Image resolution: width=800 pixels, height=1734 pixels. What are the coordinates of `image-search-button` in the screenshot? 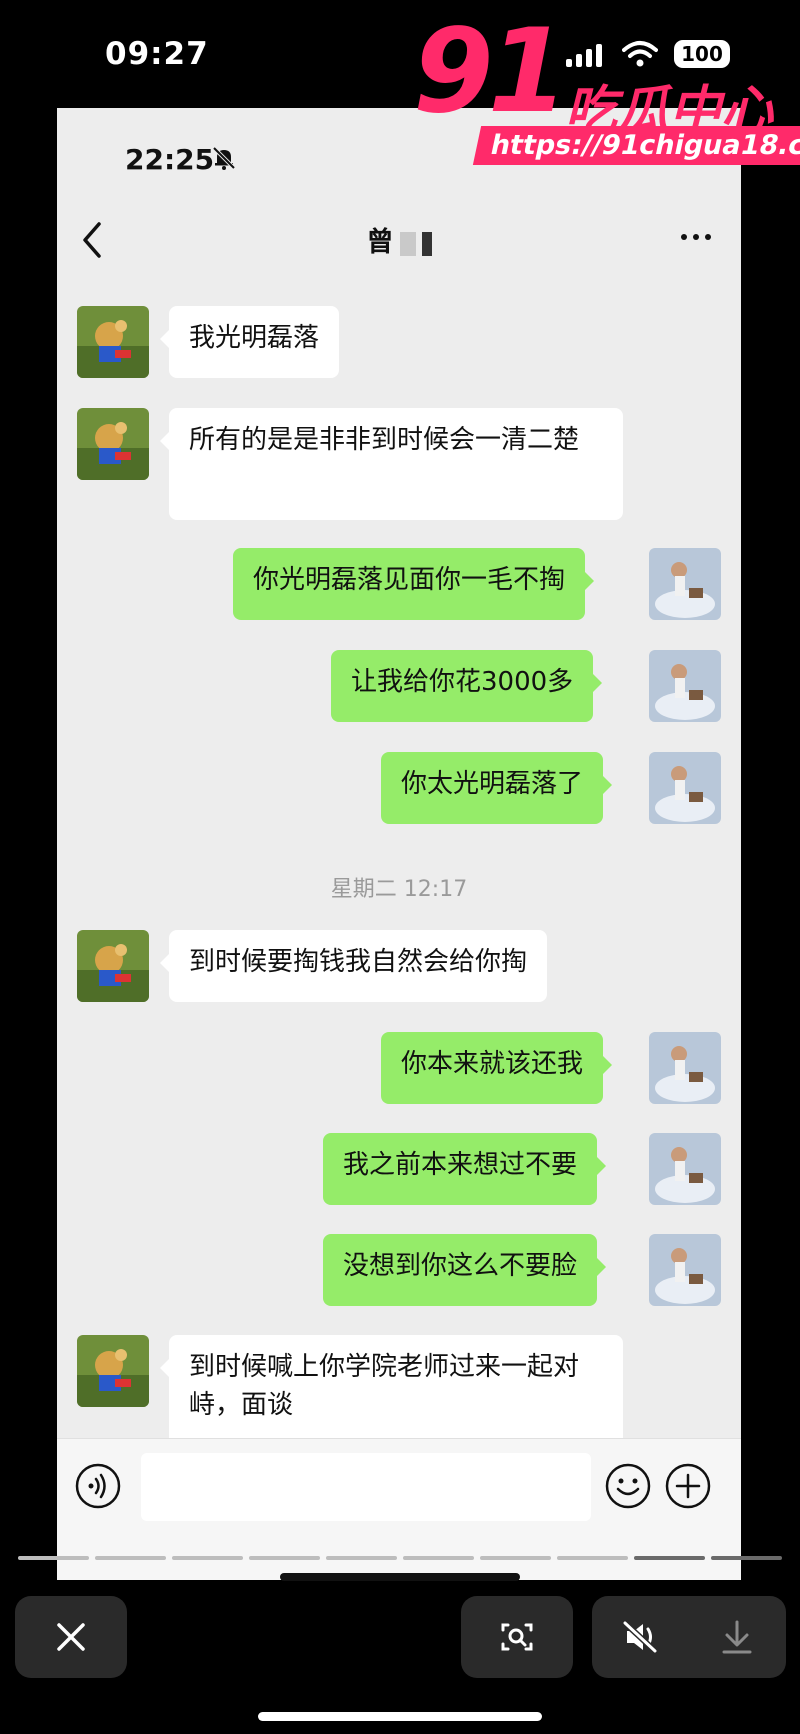 It's located at (517, 1637).